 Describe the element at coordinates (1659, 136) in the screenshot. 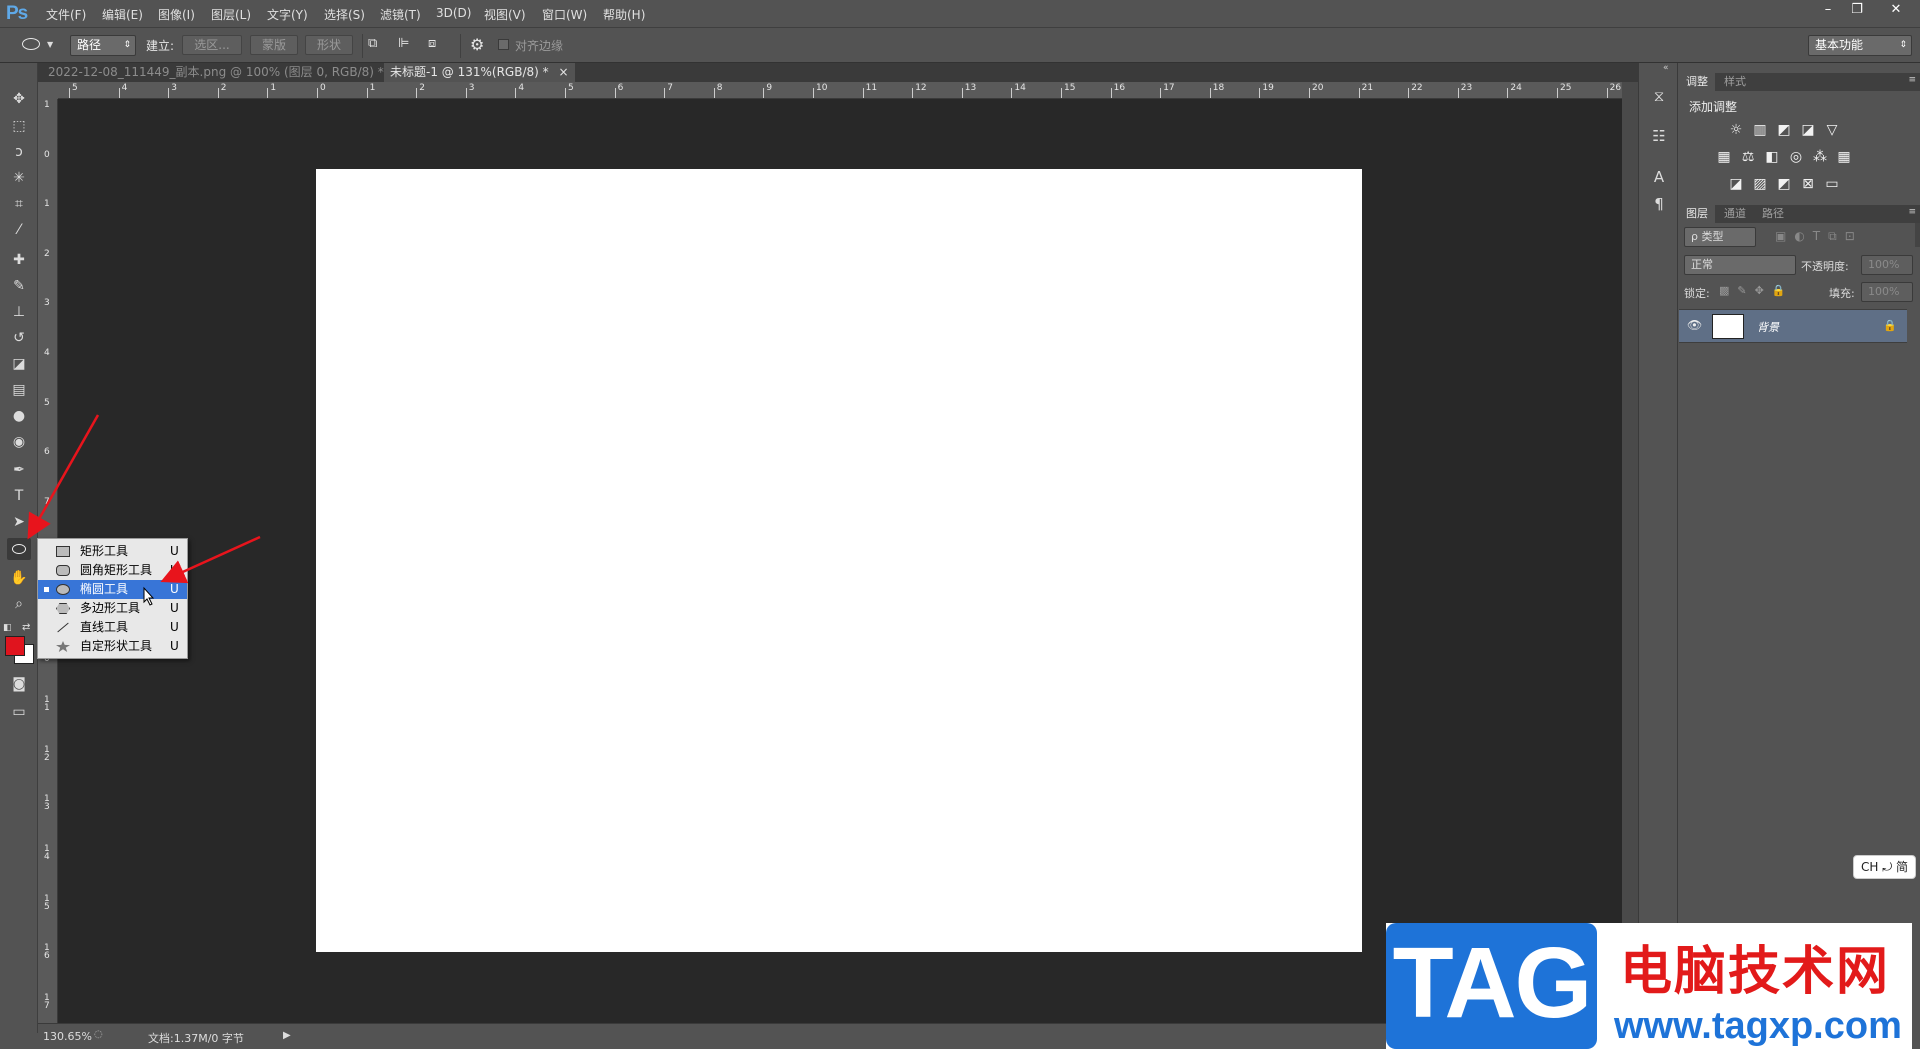

I see `properties-panel-icon: ☷` at that location.